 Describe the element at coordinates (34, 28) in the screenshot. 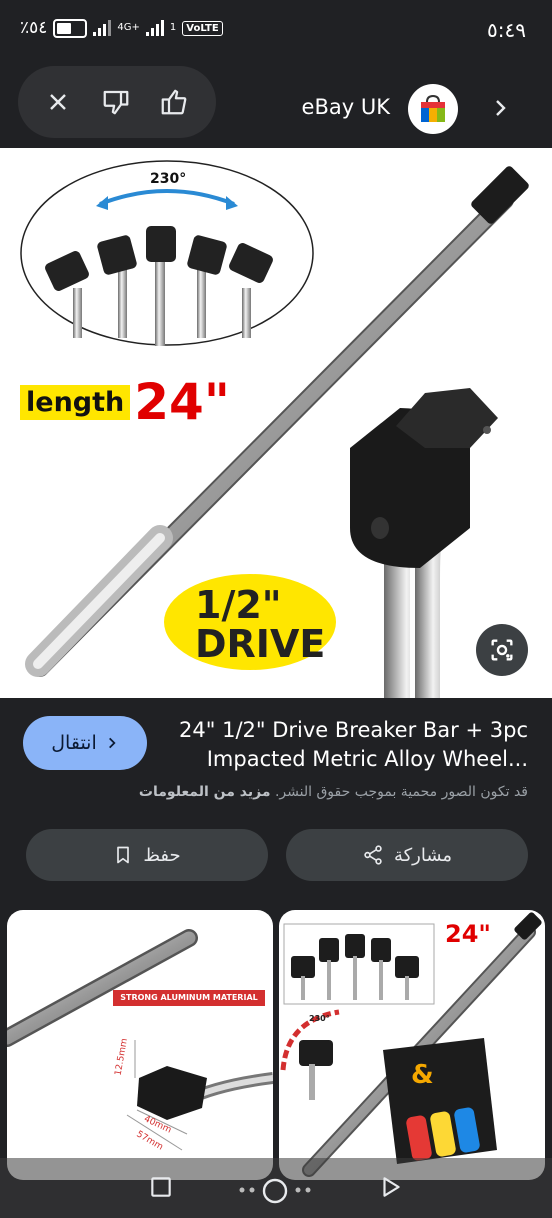

I see `battery-percent: ٪٥٤` at that location.